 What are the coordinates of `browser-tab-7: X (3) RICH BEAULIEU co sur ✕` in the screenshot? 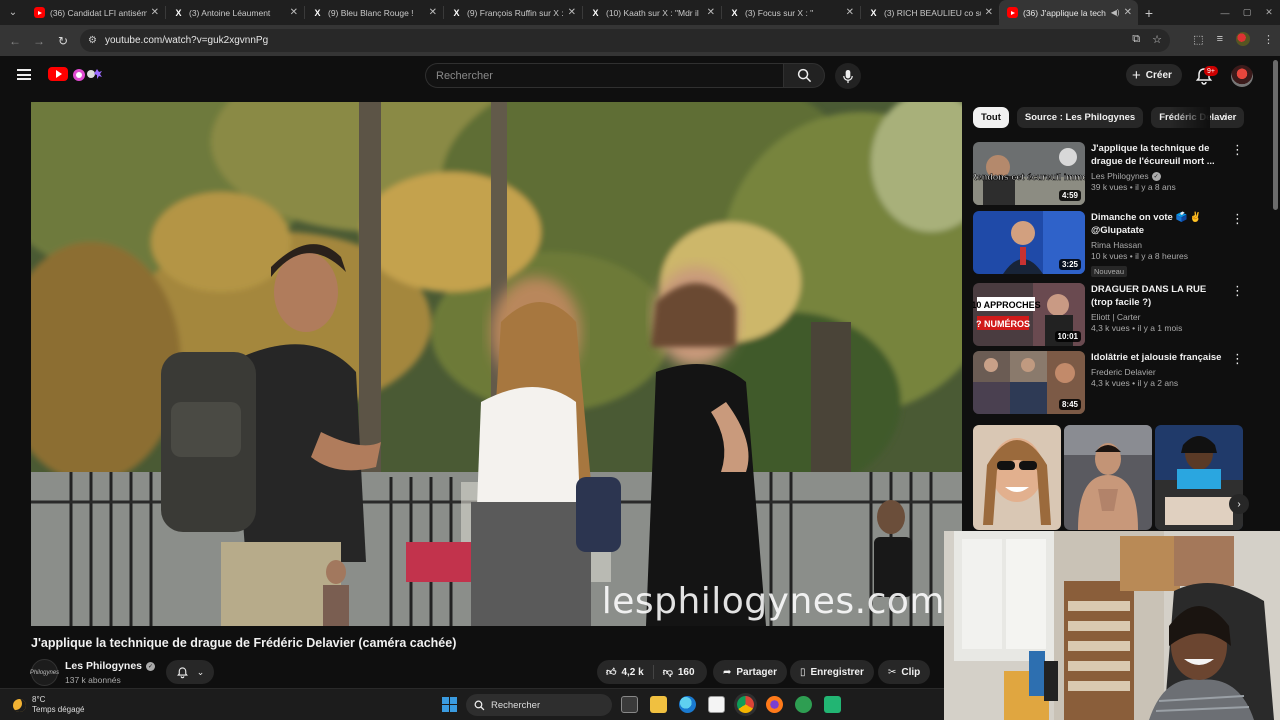 It's located at (929, 12).